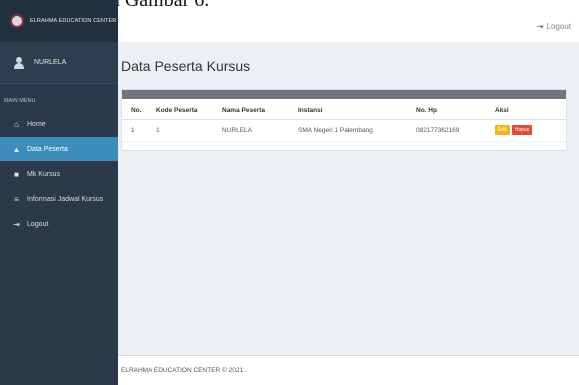 This screenshot has width=579, height=385. Describe the element at coordinates (357, 109) in the screenshot. I see `column-header-instansi: Instansi` at that location.